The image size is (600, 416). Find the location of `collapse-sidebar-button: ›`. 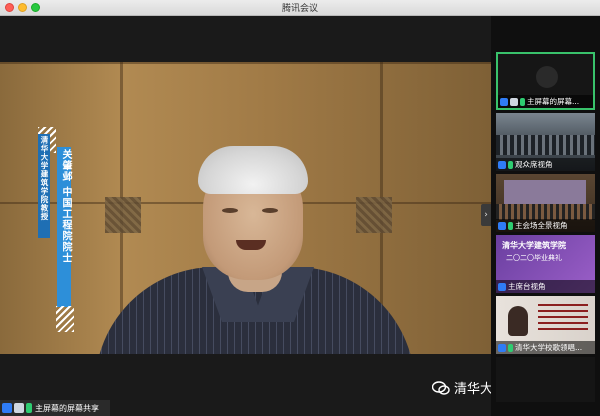

collapse-sidebar-button: › is located at coordinates (486, 215).